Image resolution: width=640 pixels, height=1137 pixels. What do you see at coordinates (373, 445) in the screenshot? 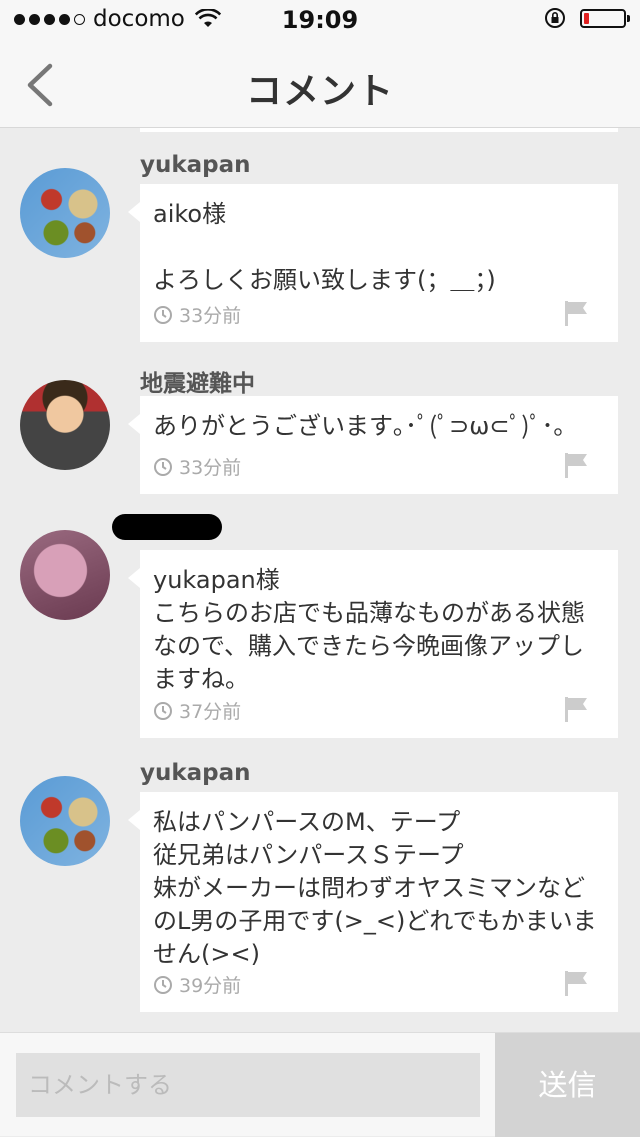
I see `comment-bubble: ありがとうございます｡･ﾟ(ﾟ⊃ω⊂ﾟ)ﾟ･｡ 33分前` at bounding box center [373, 445].